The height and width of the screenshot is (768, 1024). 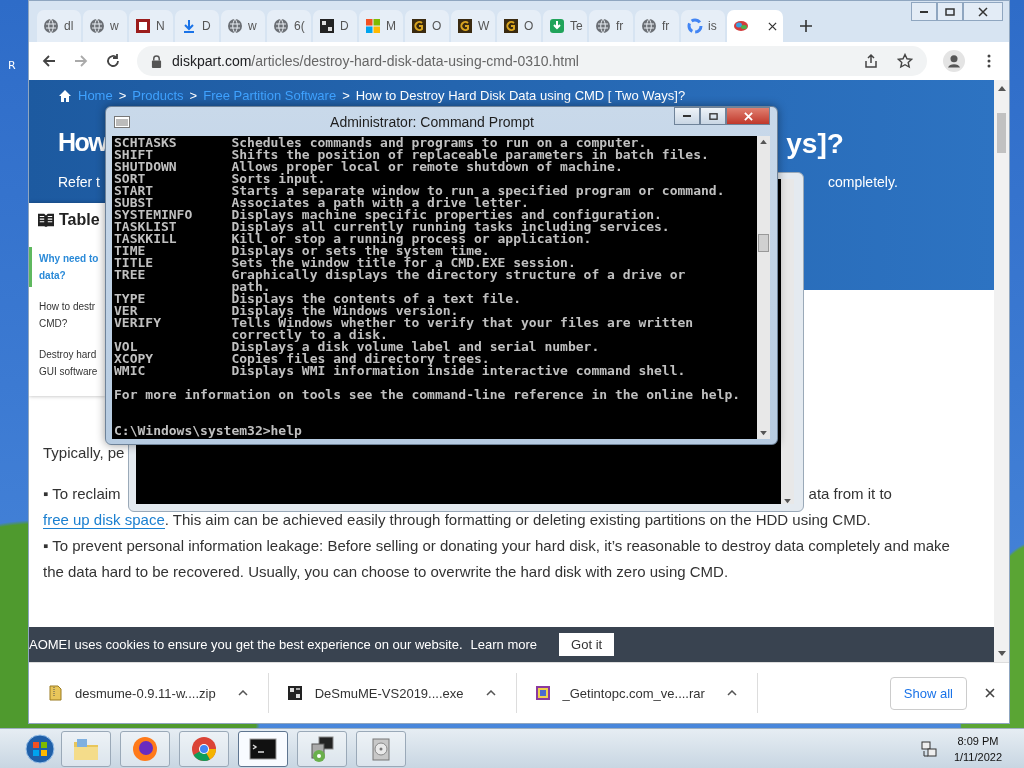 What do you see at coordinates (309, 335) in the screenshot?
I see `console-line: correctly to a disk.` at bounding box center [309, 335].